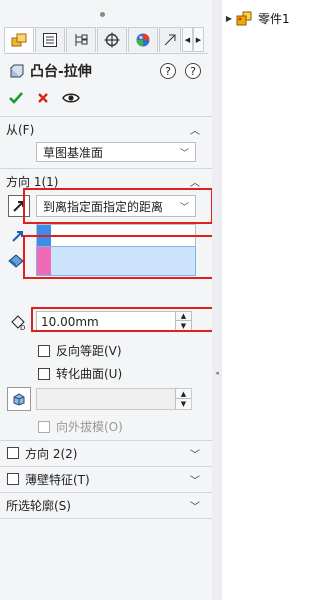 This screenshot has height=600, width=320. What do you see at coordinates (32, 181) in the screenshot?
I see `section-direction1-label: 方向 1(1)` at bounding box center [32, 181].